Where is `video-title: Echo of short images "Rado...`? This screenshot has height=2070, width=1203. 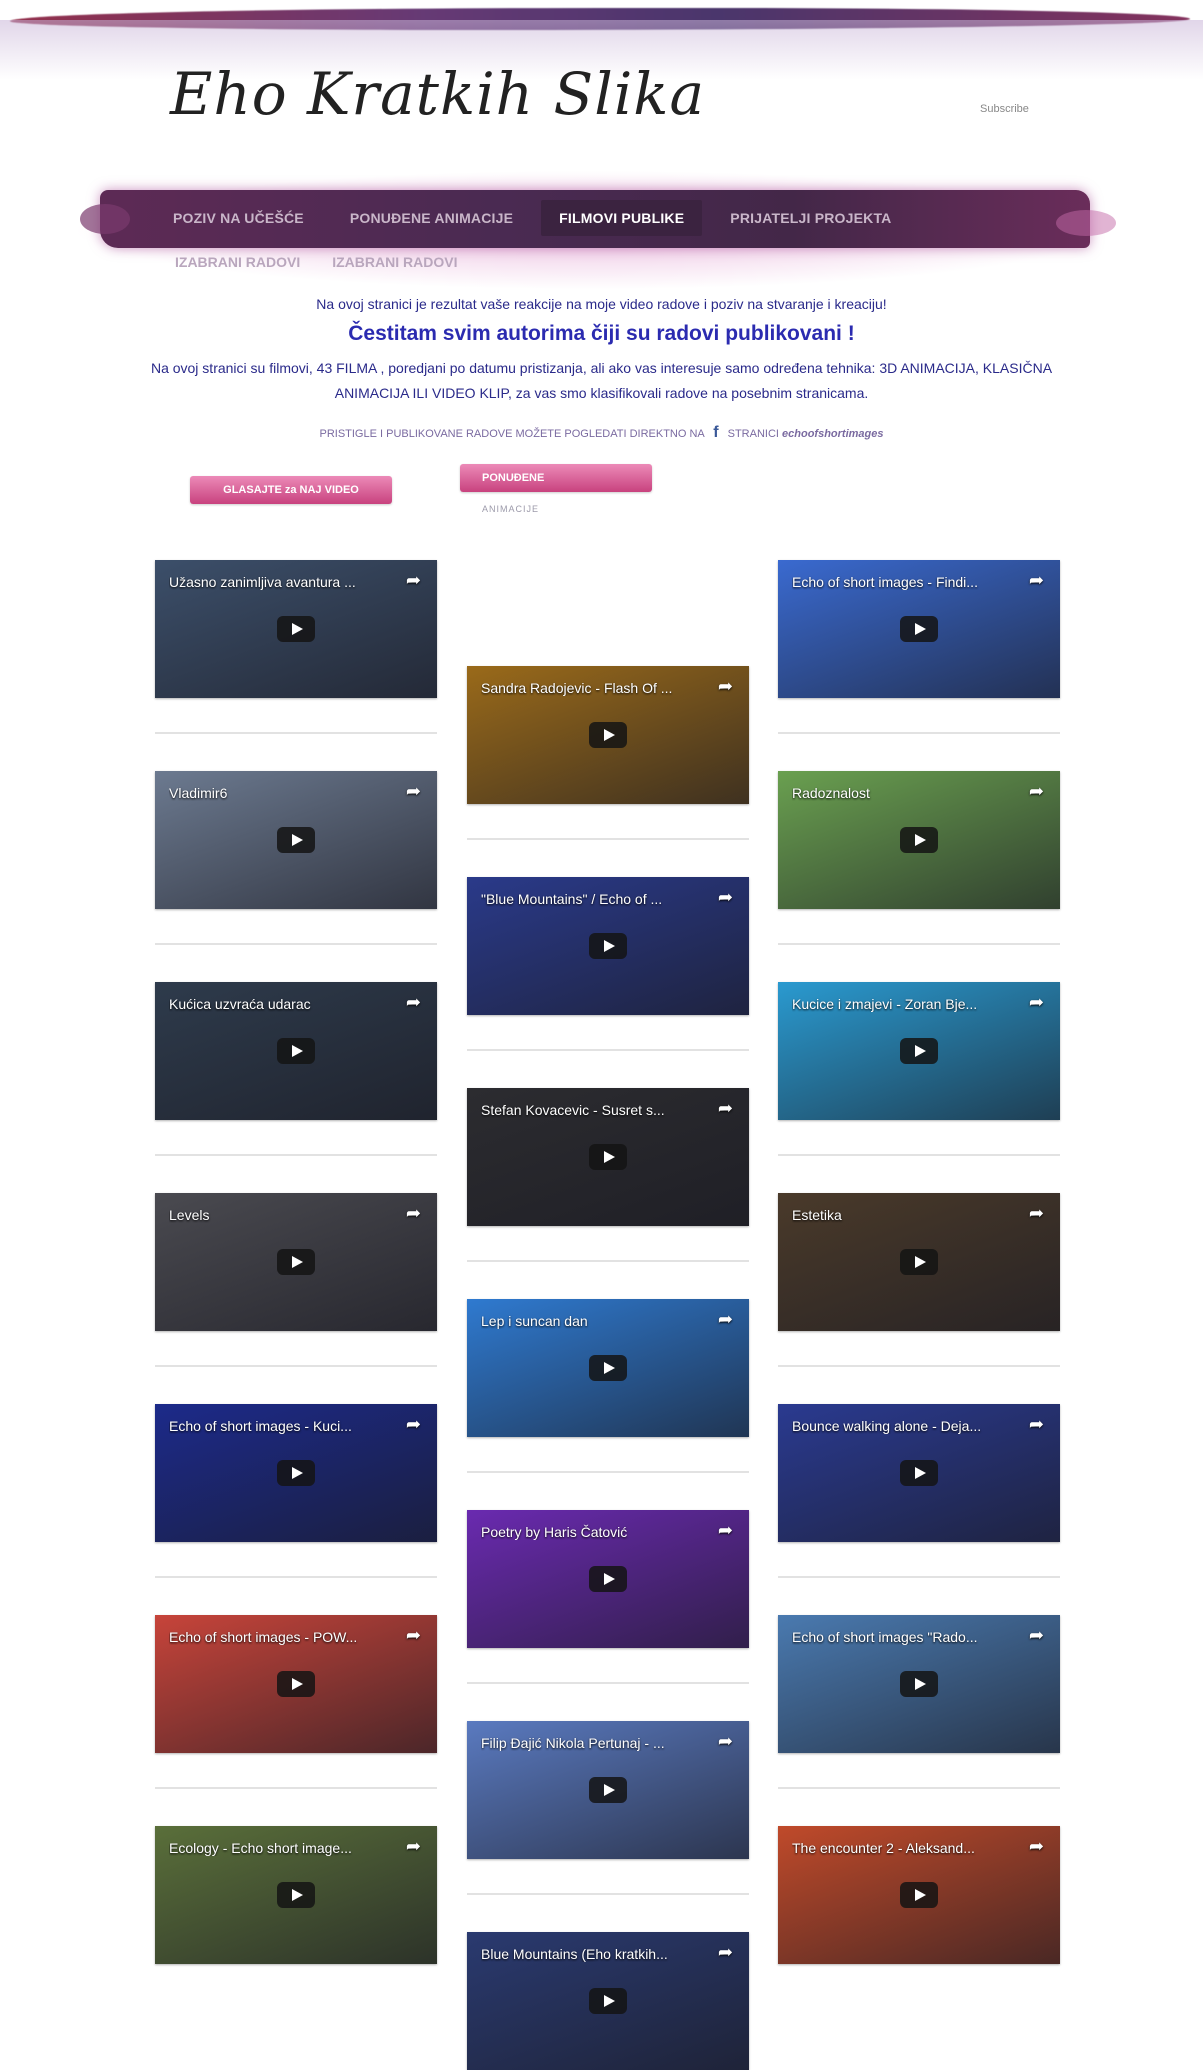
video-title: Echo of short images "Rado... is located at coordinates (901, 1637).